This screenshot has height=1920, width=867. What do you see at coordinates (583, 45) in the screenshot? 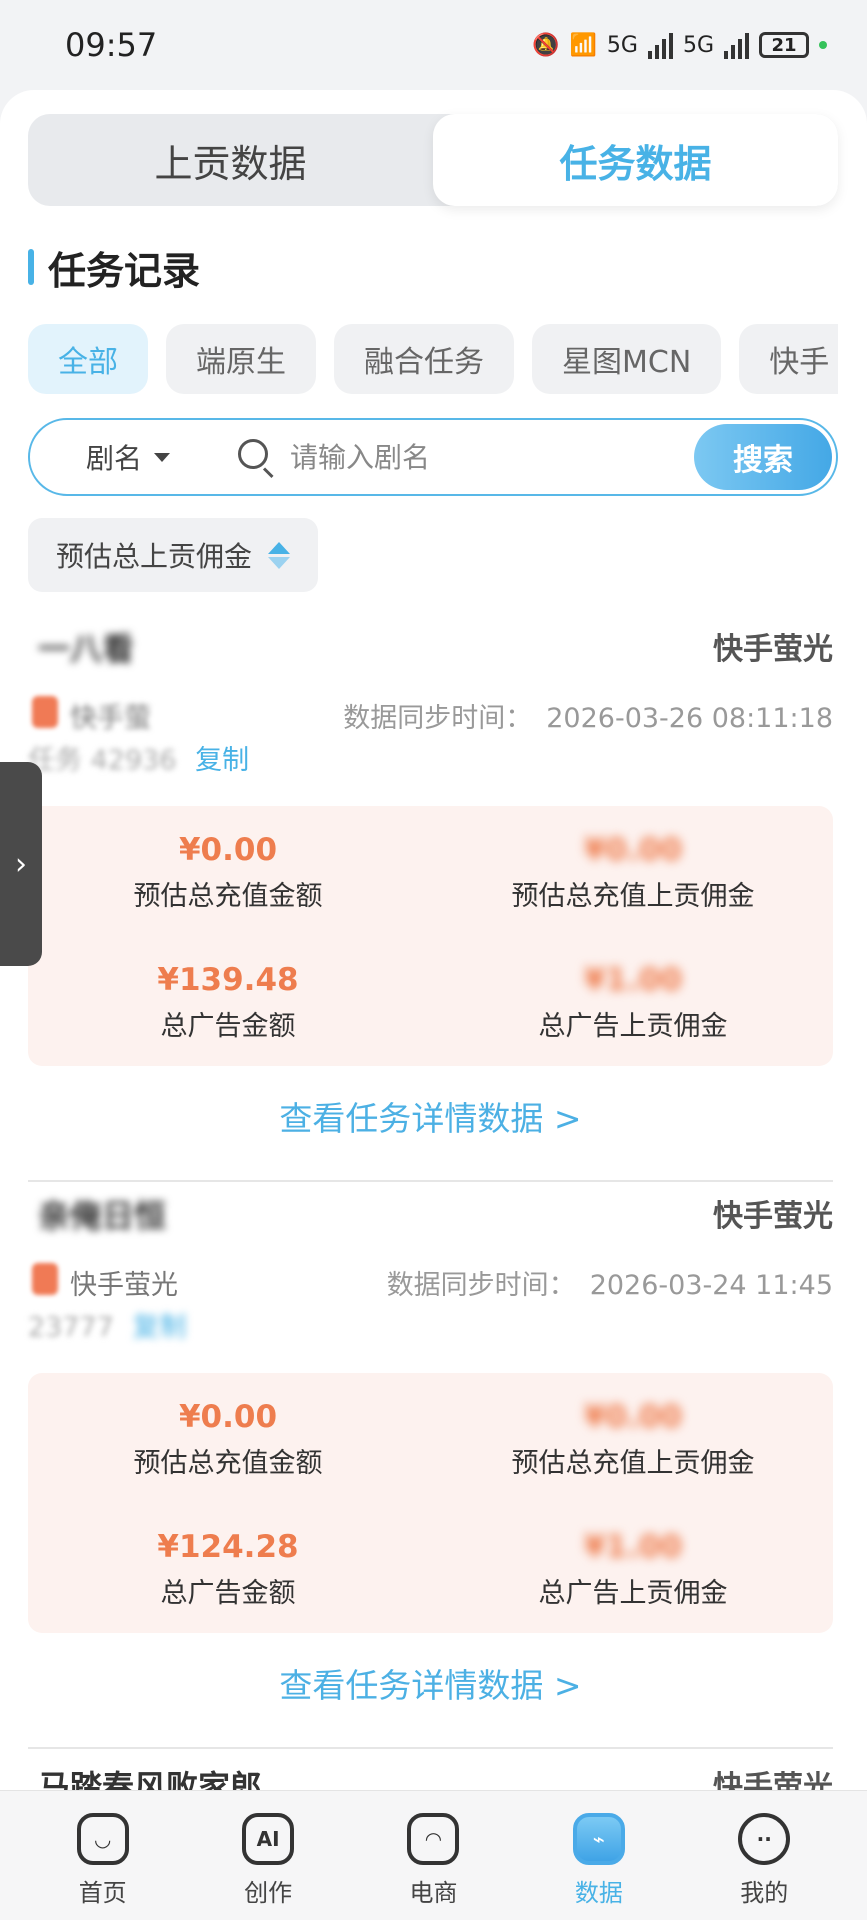
I see `wifi-icon: 📶` at bounding box center [583, 45].